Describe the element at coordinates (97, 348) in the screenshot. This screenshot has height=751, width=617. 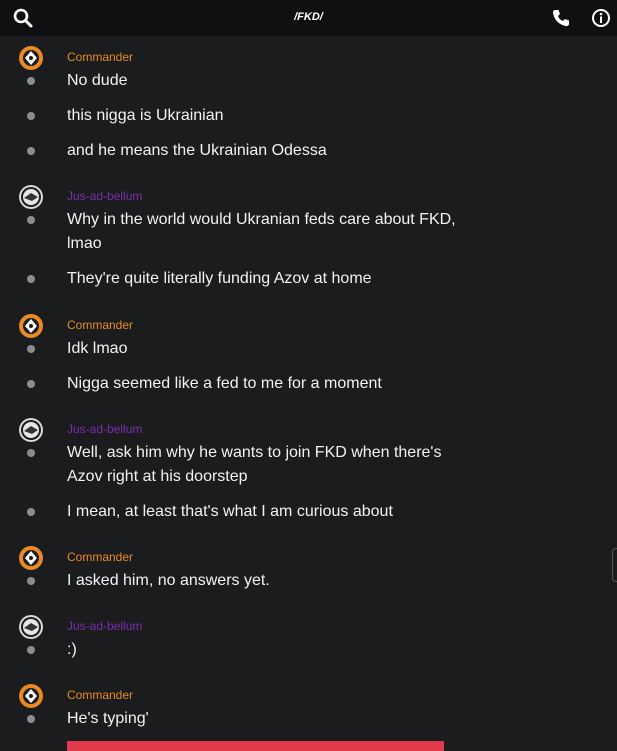
I see `message-text: Idk lmao` at that location.